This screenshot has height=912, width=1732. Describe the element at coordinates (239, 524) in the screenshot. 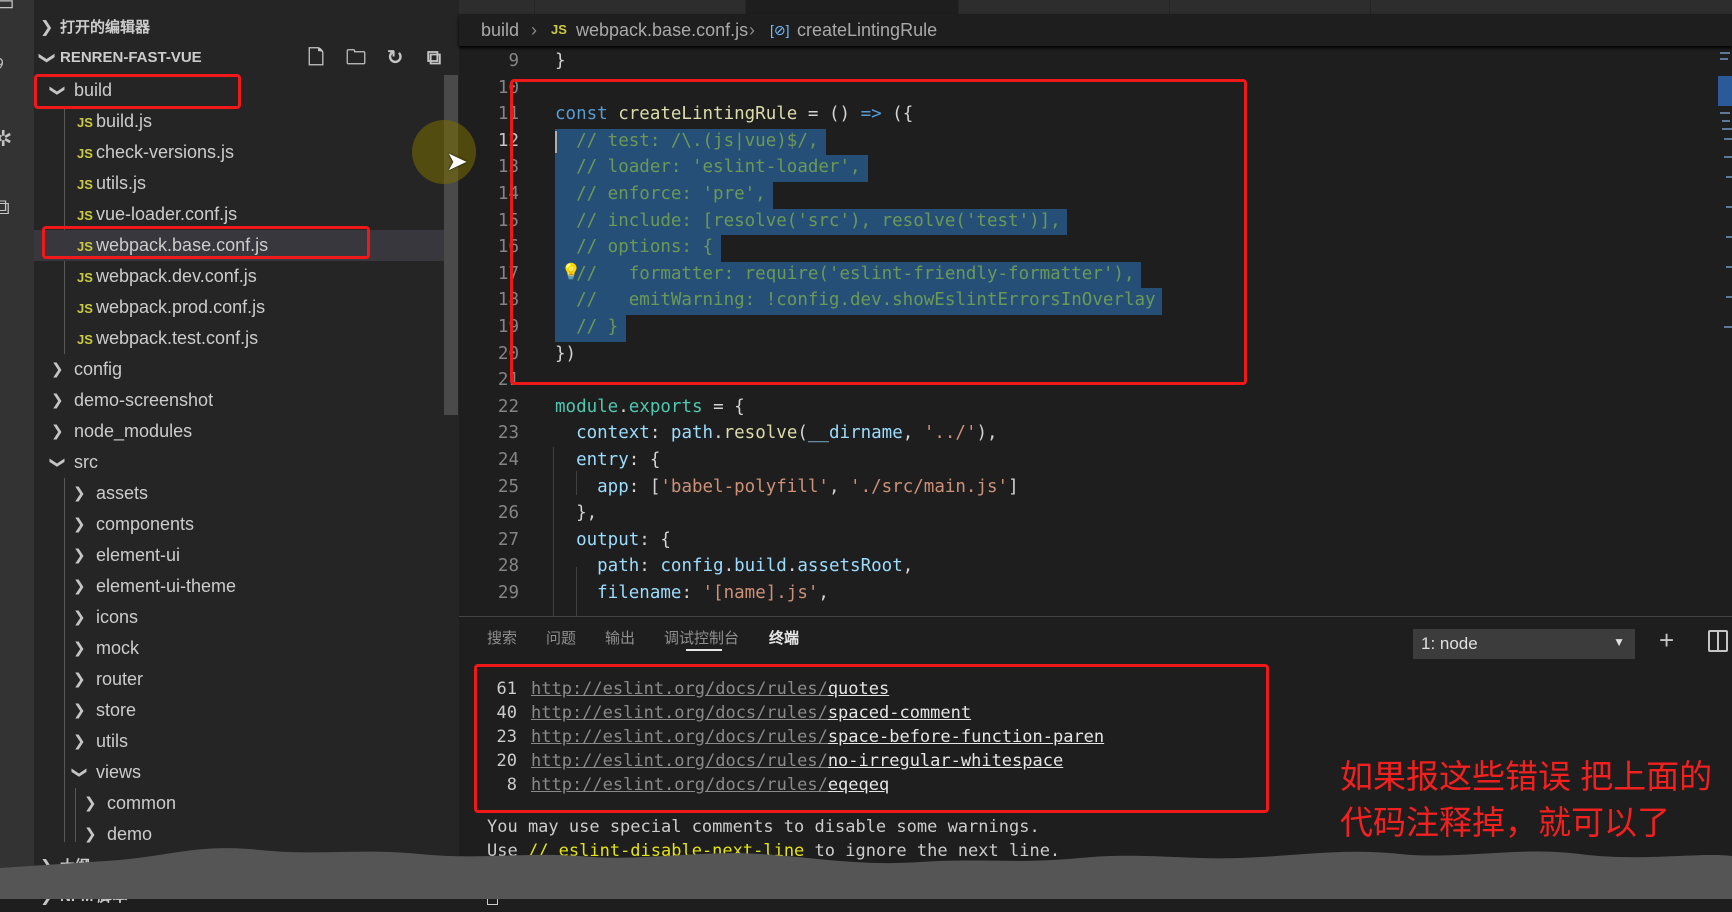

I see `tree-folder: ❯ components` at that location.